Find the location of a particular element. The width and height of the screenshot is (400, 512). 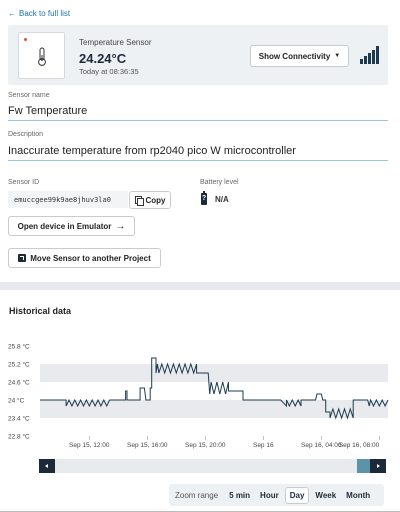

y-tick-label: 24.6 °C is located at coordinates (19, 383).